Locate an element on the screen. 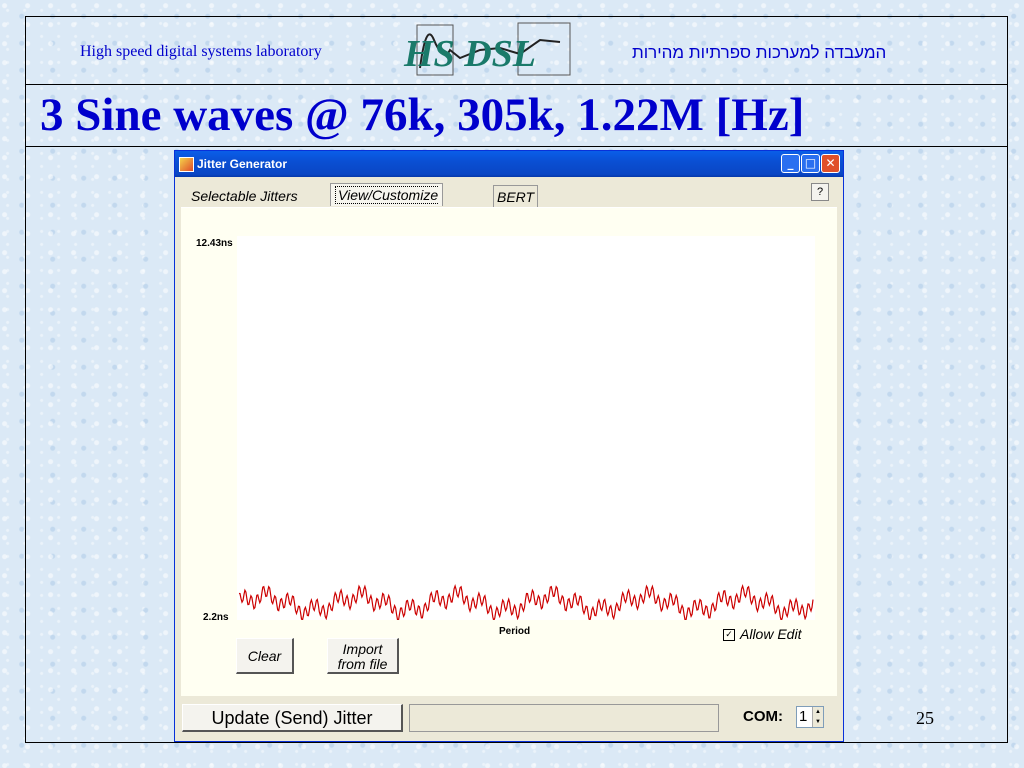 Image resolution: width=1024 pixels, height=768 pixels. jitter-series-line is located at coordinates (526, 602).